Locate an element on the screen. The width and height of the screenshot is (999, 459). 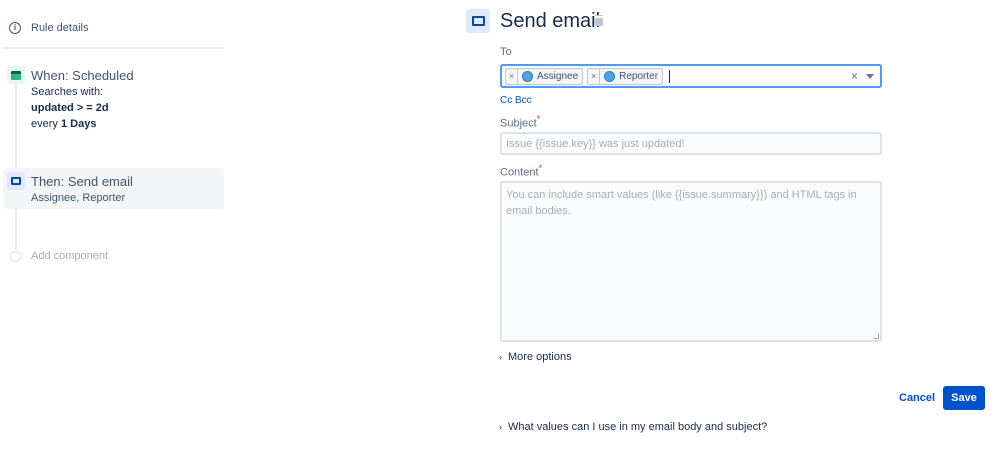
action-item: Then: Send email Assignee, Reporter is located at coordinates (113, 188).